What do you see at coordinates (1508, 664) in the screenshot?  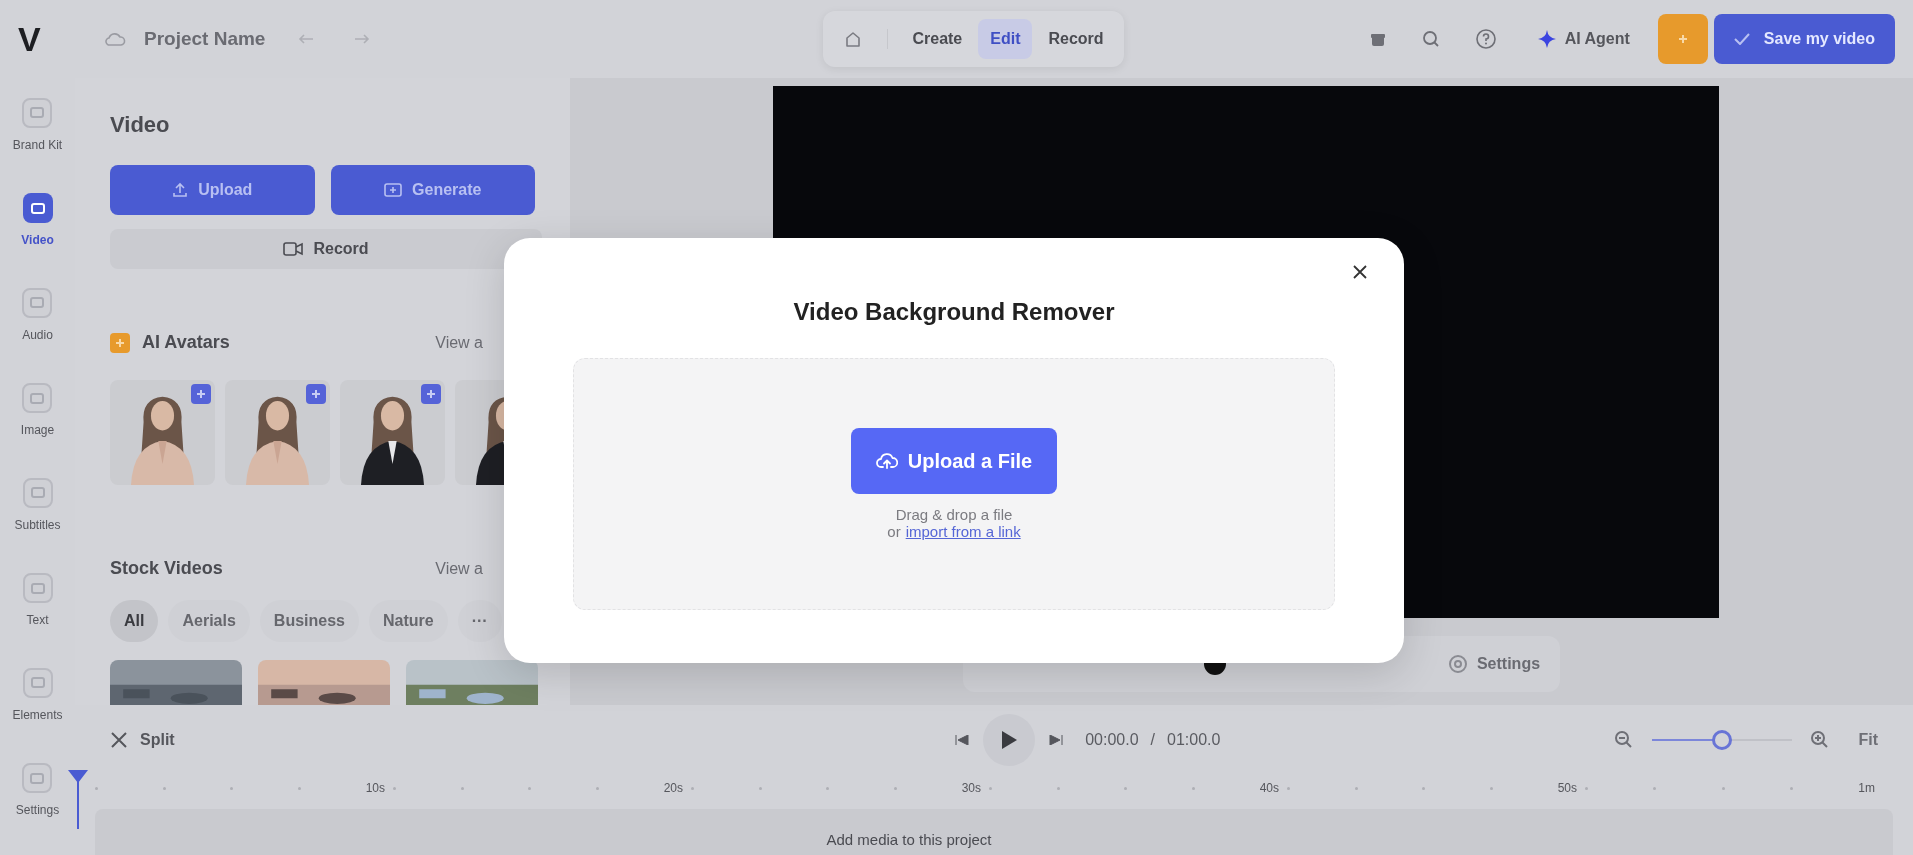 I see `settings-label: Settings` at bounding box center [1508, 664].